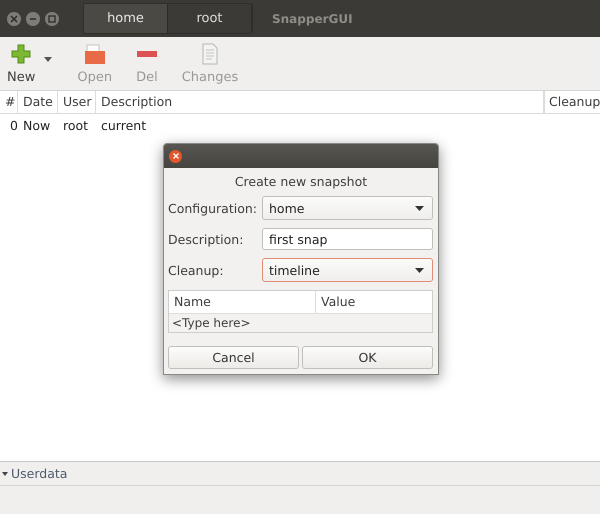 This screenshot has width=600, height=514. What do you see at coordinates (367, 357) in the screenshot?
I see `dialog-button: OK` at bounding box center [367, 357].